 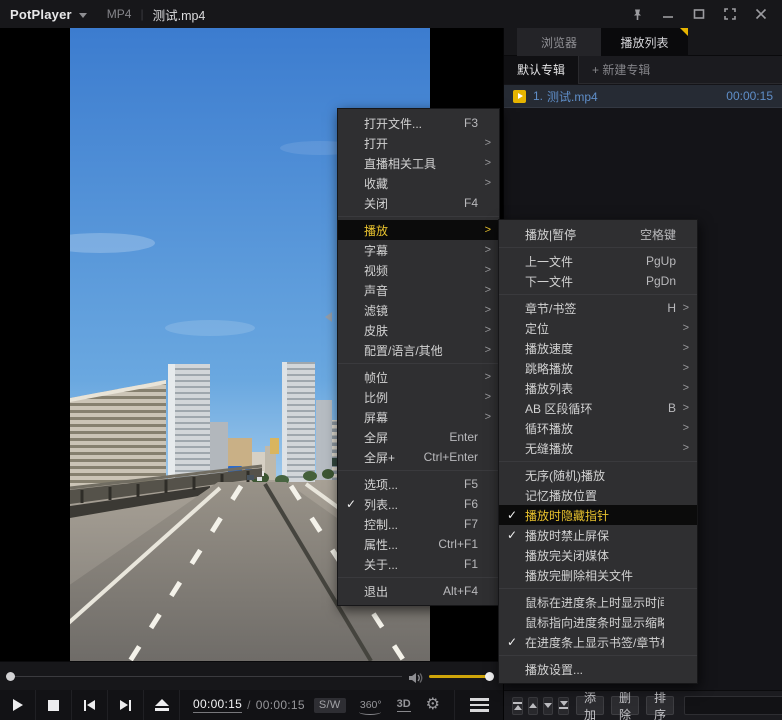 I want to click on menu-item-remember-position: 记忆播放位置, so click(x=598, y=495).